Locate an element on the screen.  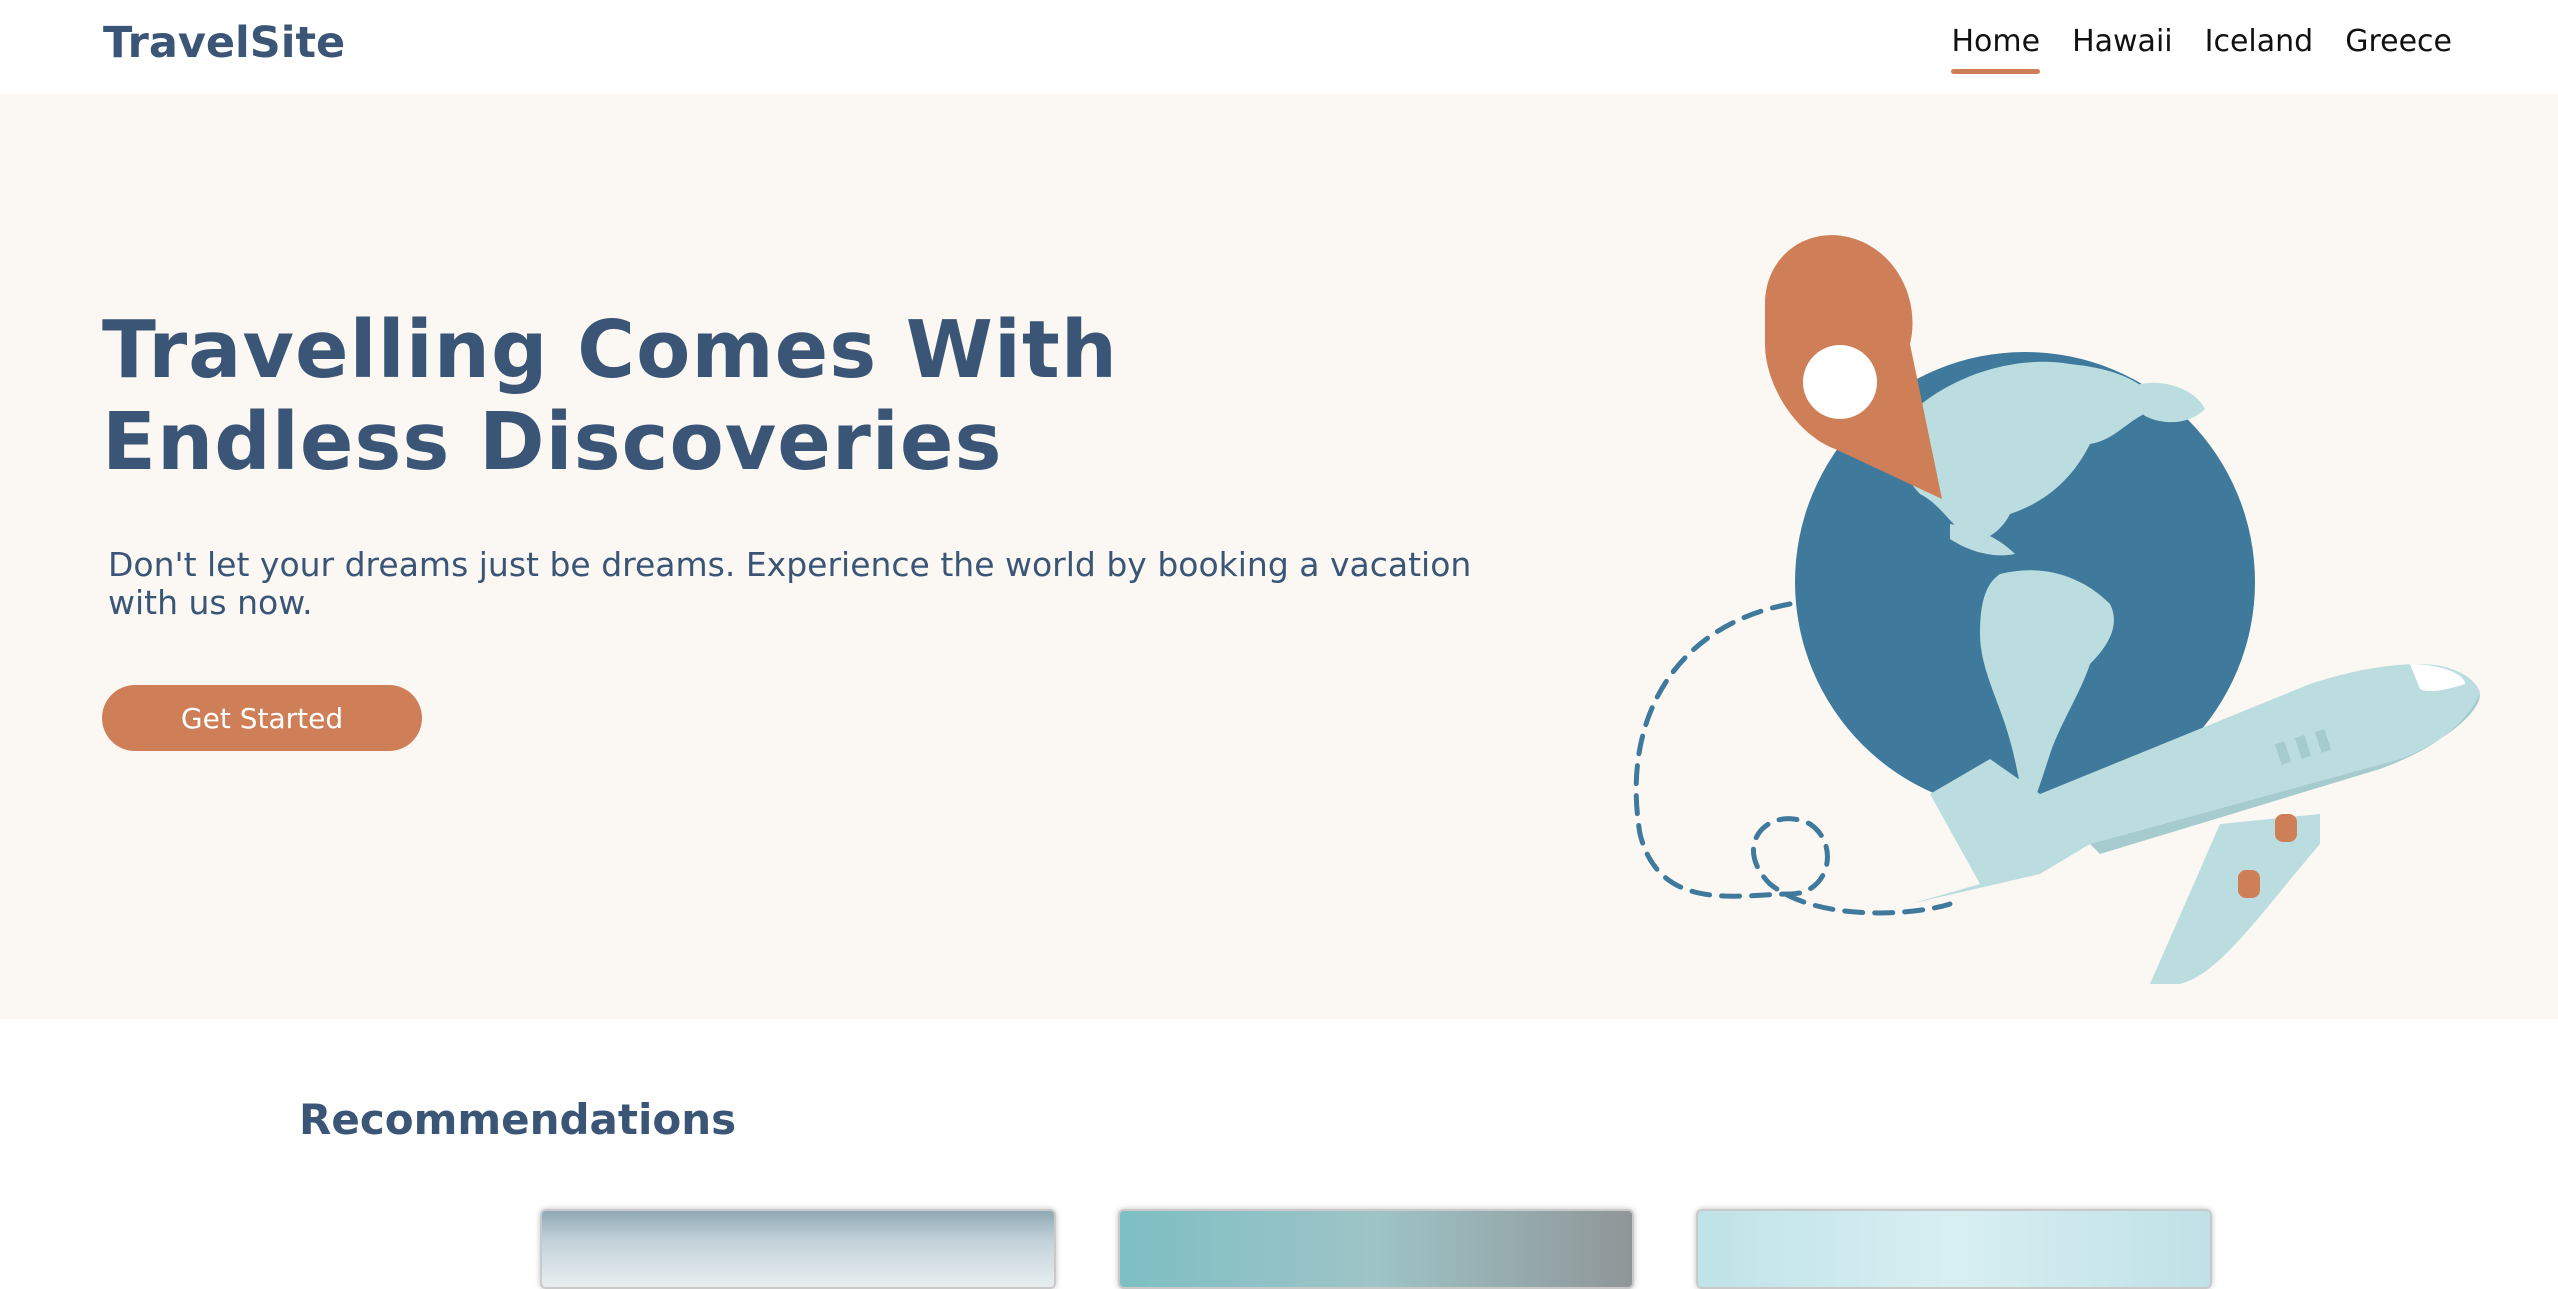
main-nav: Home Hawaii Iceland Greece is located at coordinates (2201, 48).